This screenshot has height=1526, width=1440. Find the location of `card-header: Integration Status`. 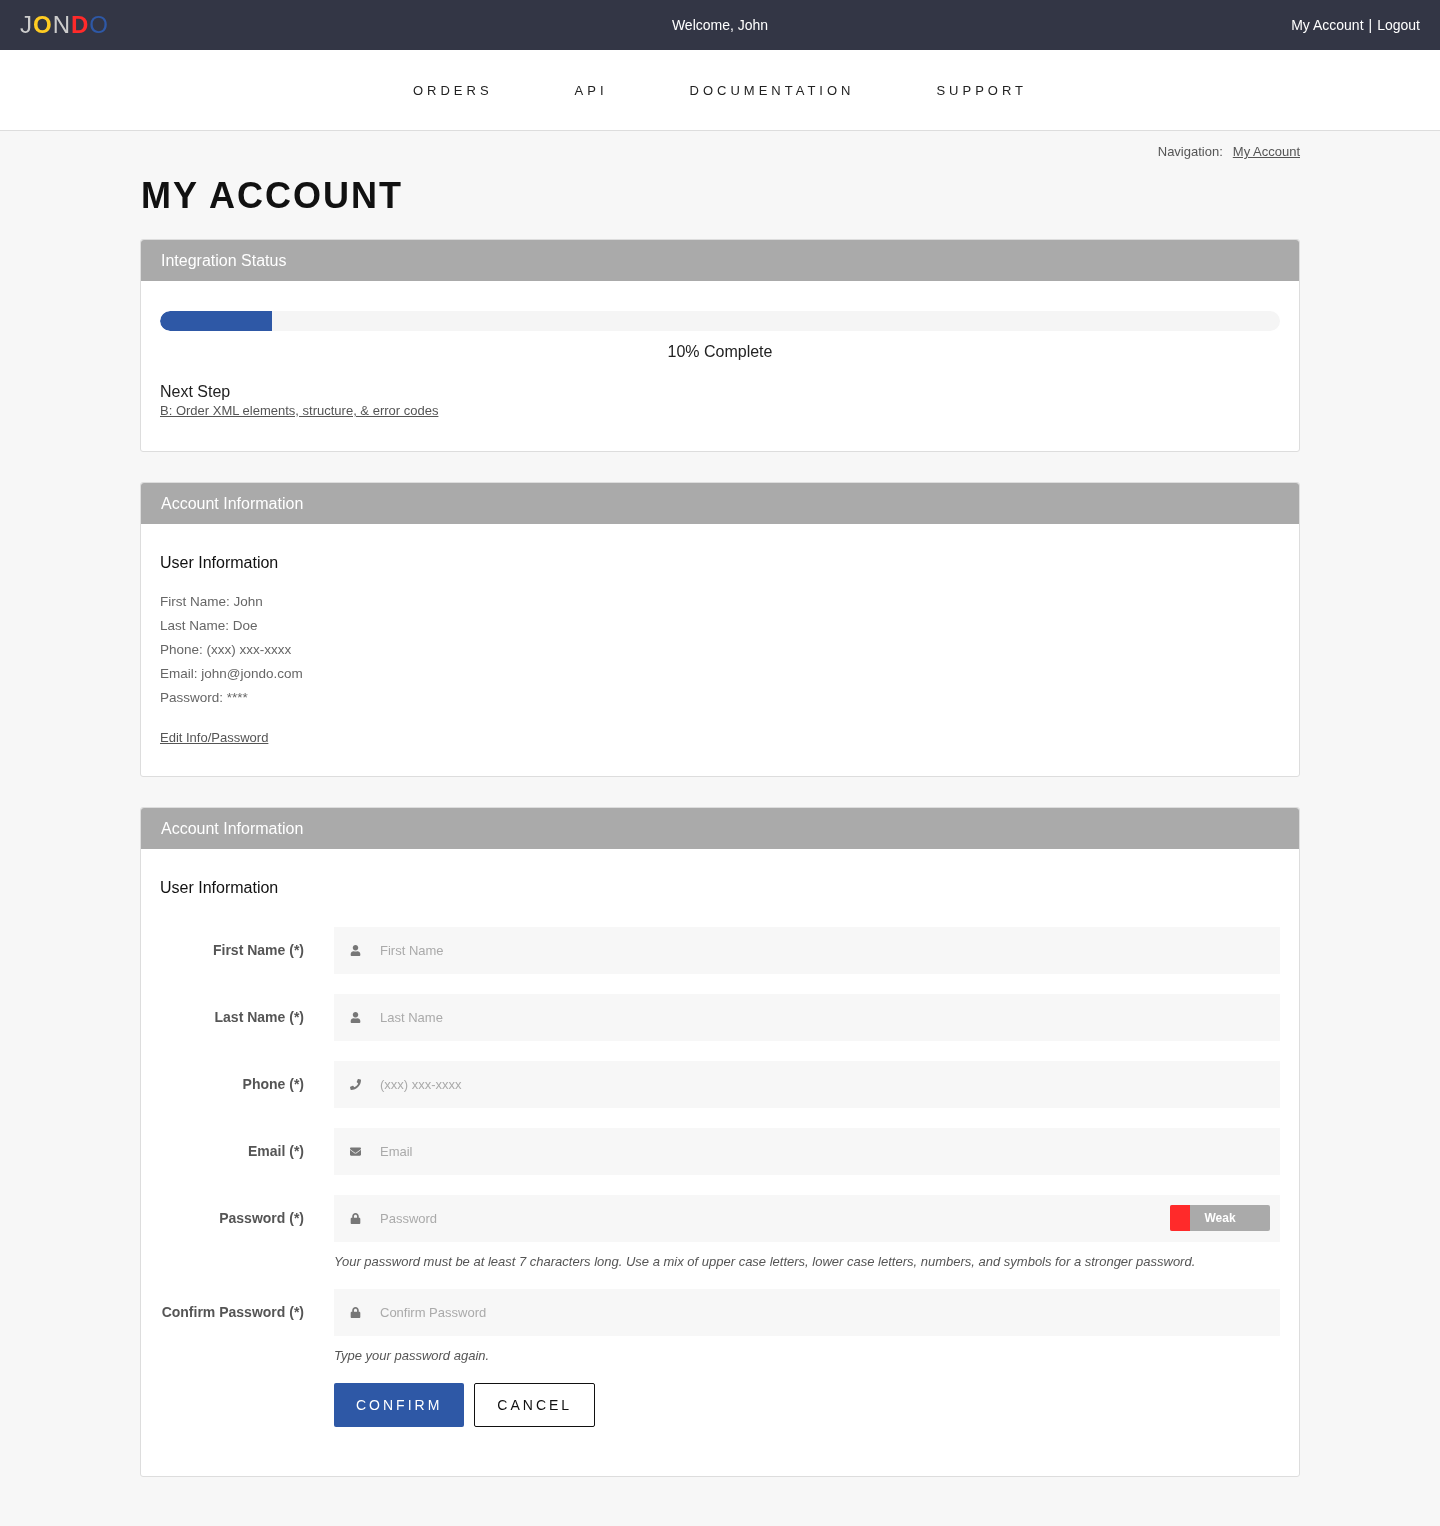

card-header: Integration Status is located at coordinates (720, 260).